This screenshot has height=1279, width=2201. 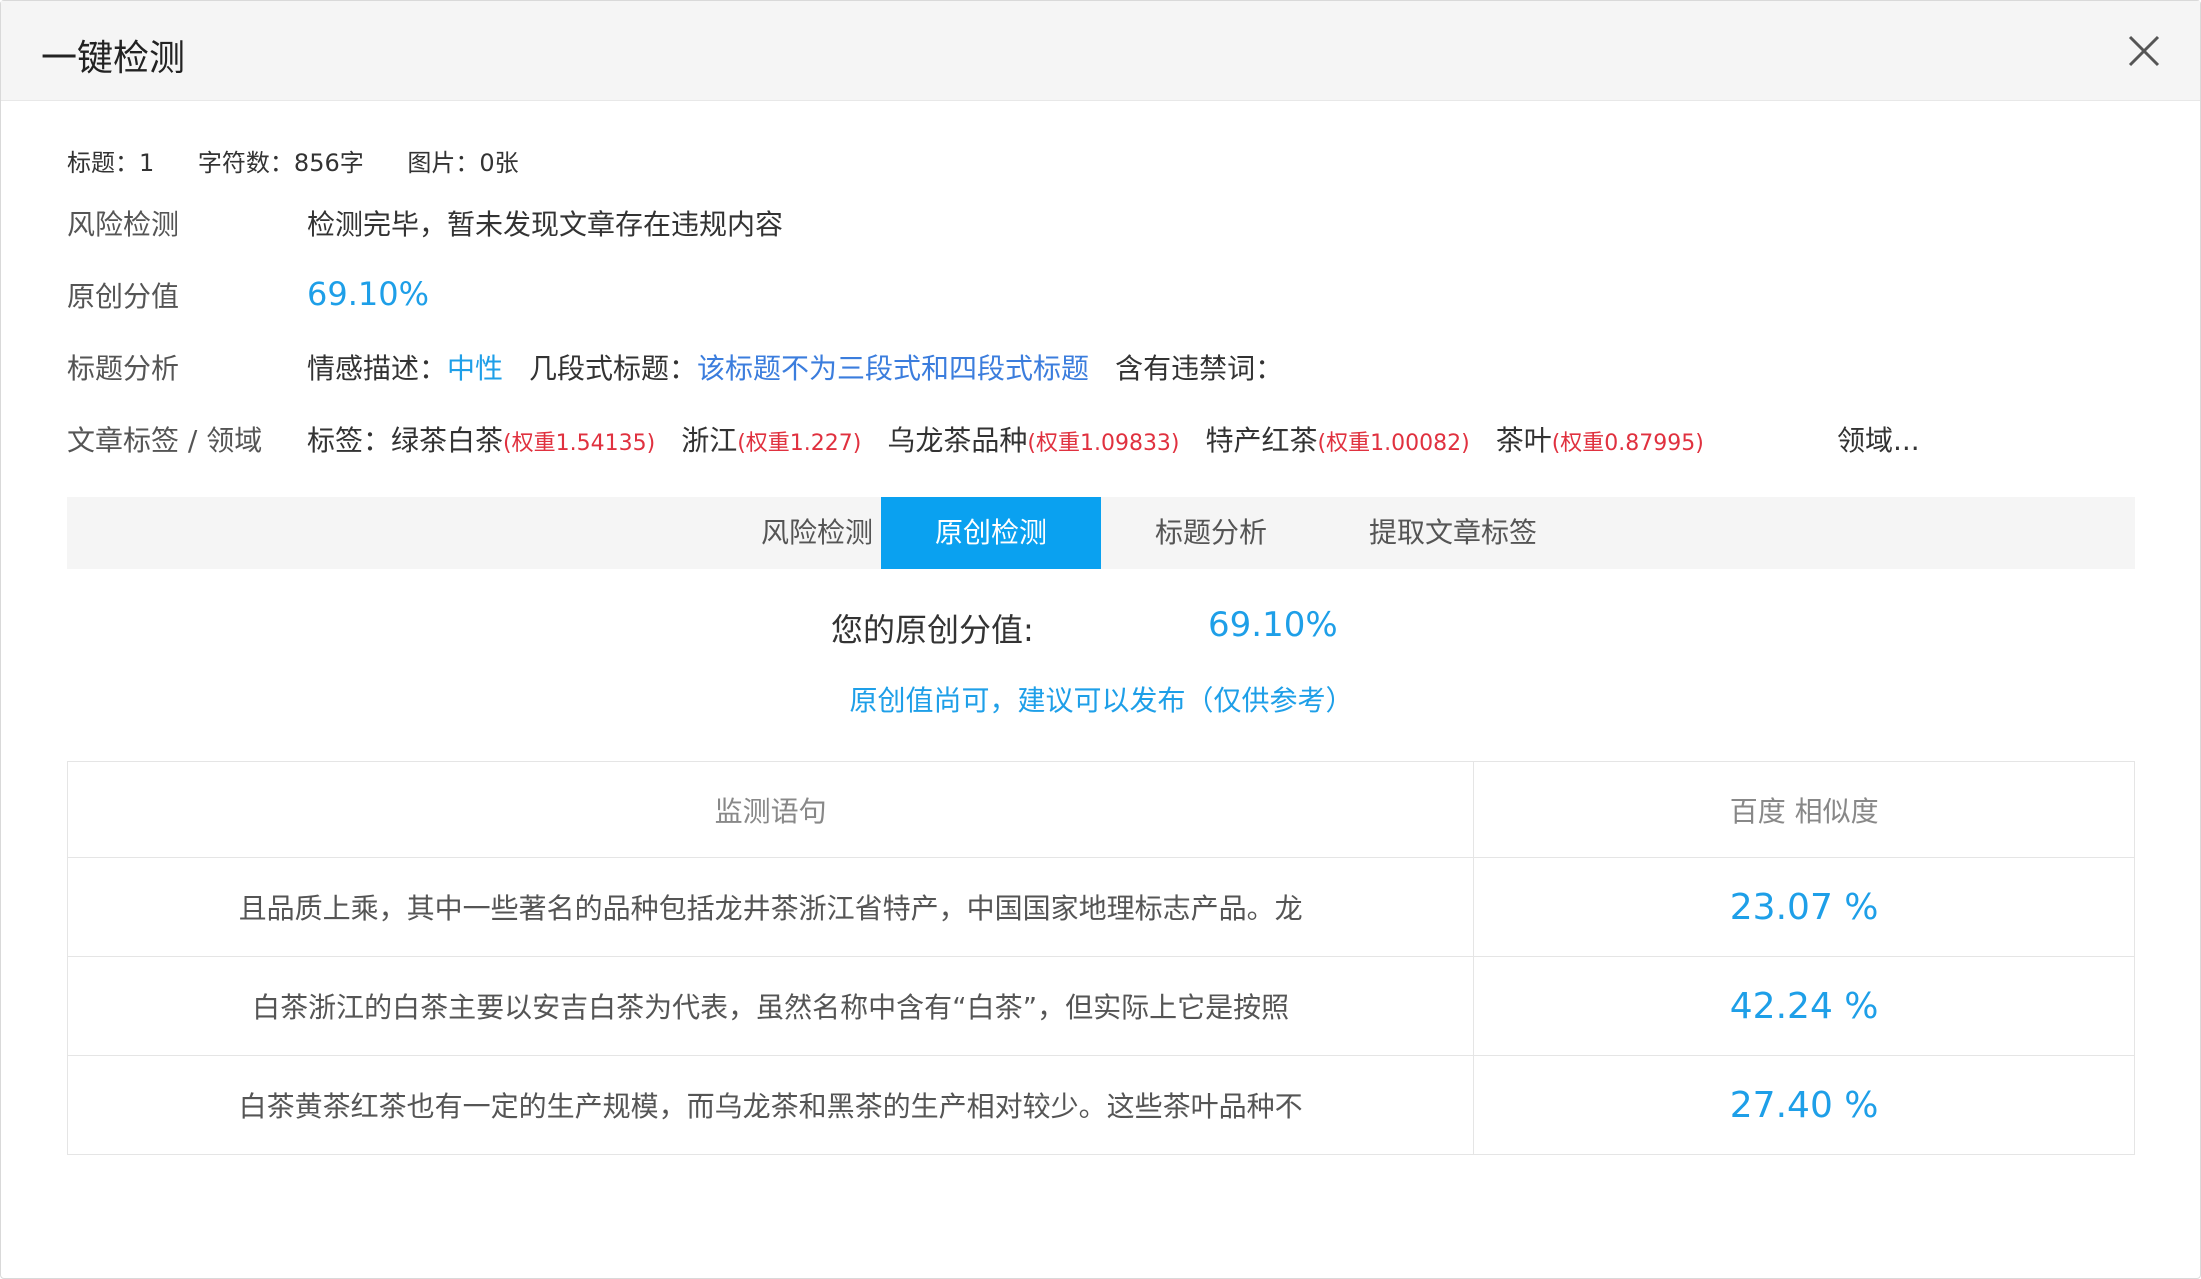 I want to click on title-analysis-row: 标题分析 情感描述：中性 几段式标题：该标题不为三段式和四段式标题 含有违禁词：, so click(x=1107, y=369).